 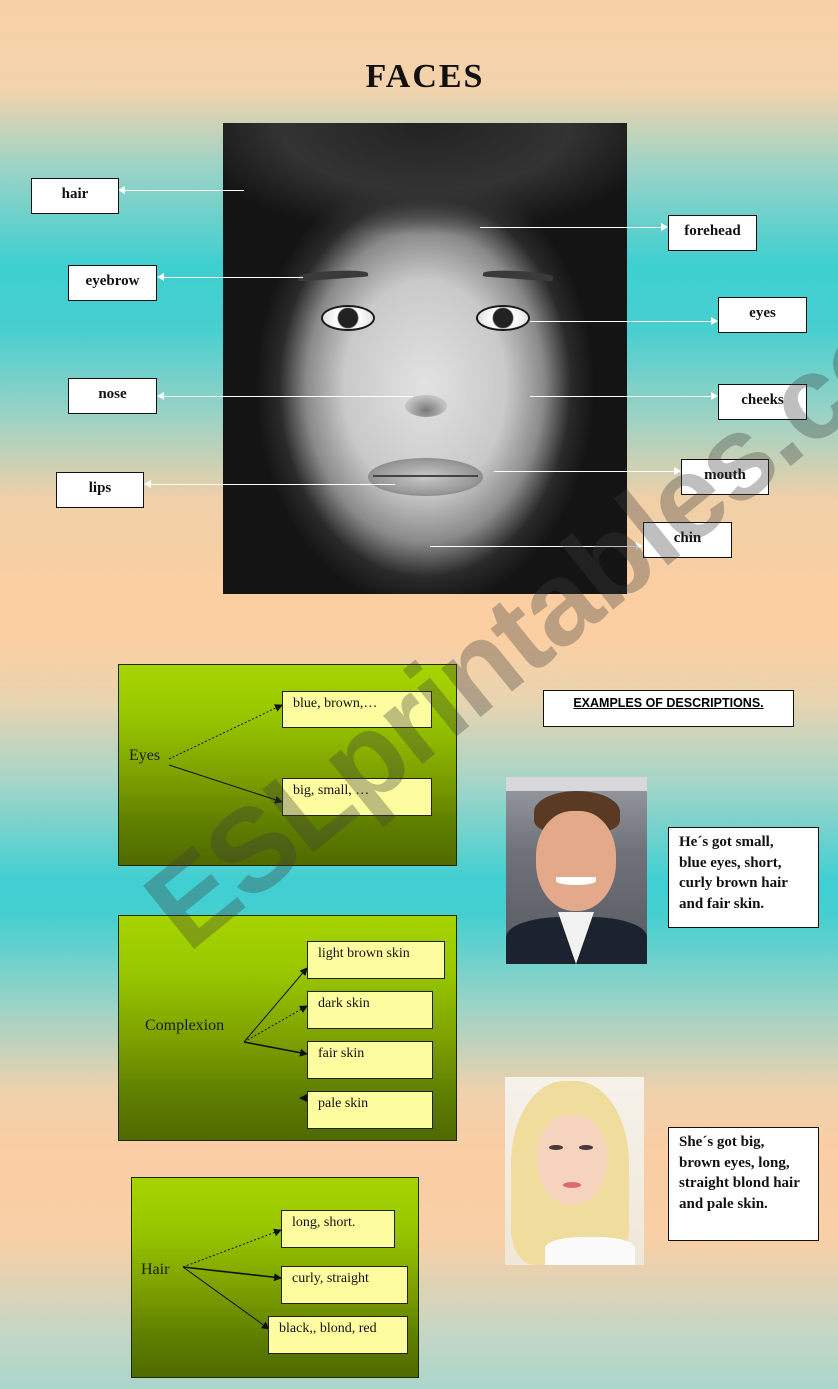 I want to click on complexion-option: light brown skin, so click(x=376, y=960).